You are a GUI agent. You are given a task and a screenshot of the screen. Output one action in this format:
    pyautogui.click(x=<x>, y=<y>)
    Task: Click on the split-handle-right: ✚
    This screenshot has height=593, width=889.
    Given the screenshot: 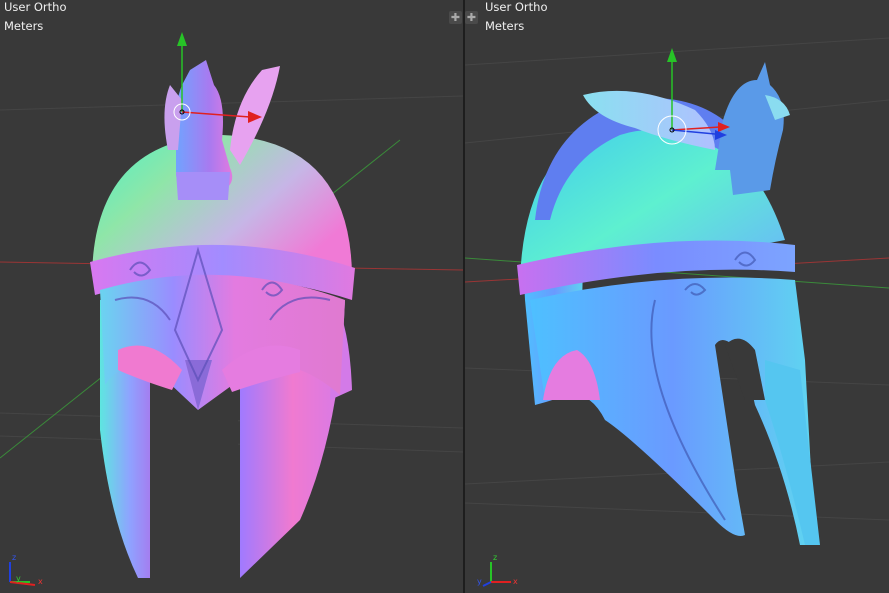 What is the action you would take?
    pyautogui.click(x=471, y=17)
    